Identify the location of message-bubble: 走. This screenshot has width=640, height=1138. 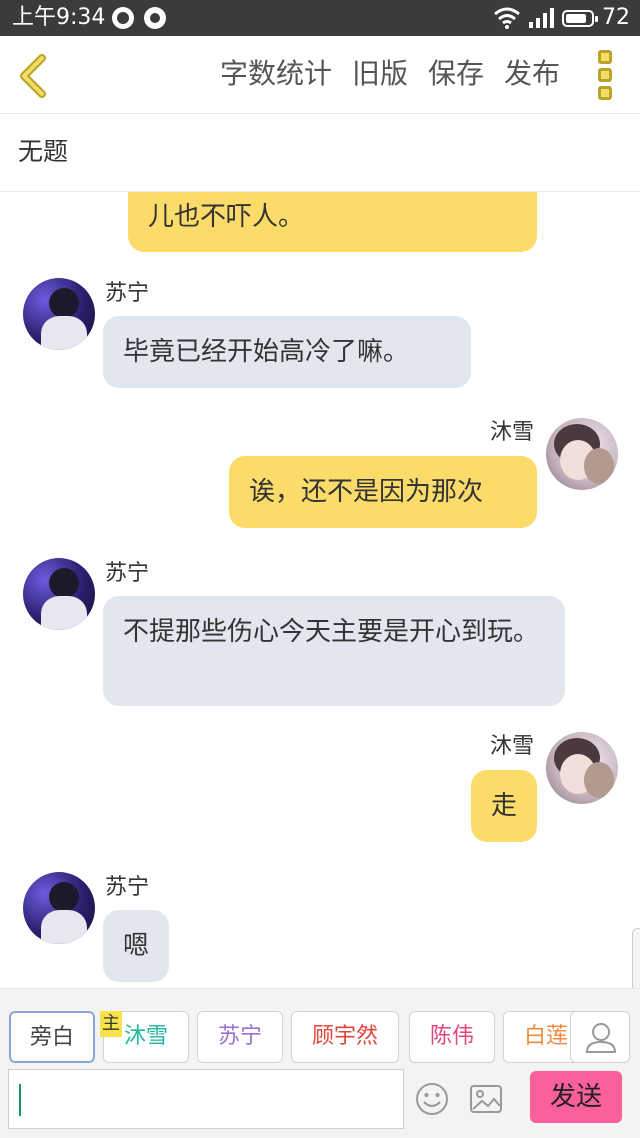
(504, 806).